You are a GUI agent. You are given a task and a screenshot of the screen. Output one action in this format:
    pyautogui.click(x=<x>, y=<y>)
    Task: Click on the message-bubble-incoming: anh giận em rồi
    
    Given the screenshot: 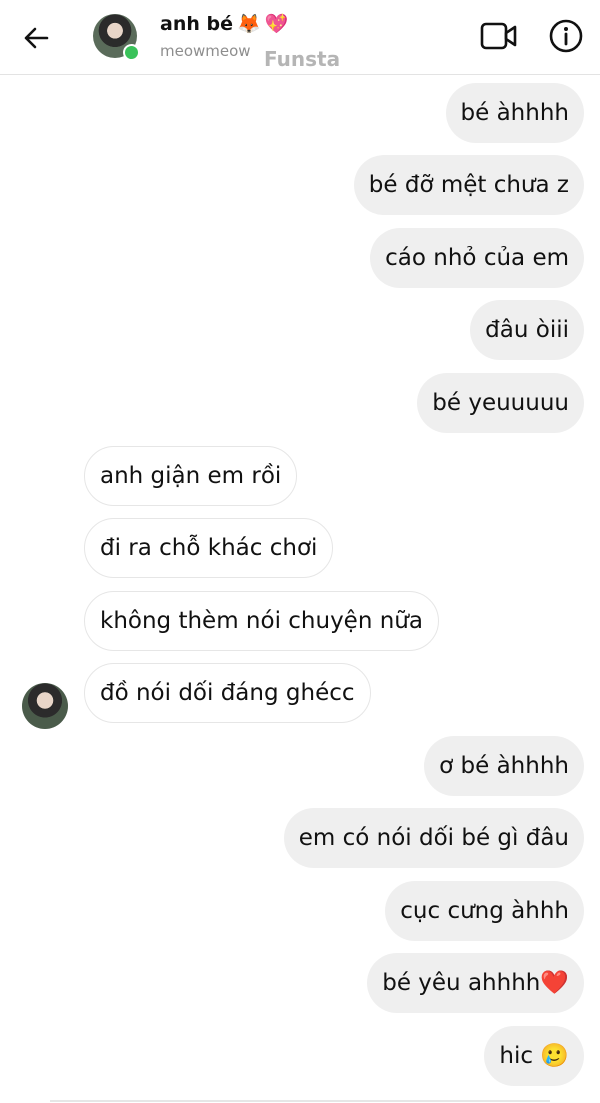 What is the action you would take?
    pyautogui.click(x=191, y=476)
    